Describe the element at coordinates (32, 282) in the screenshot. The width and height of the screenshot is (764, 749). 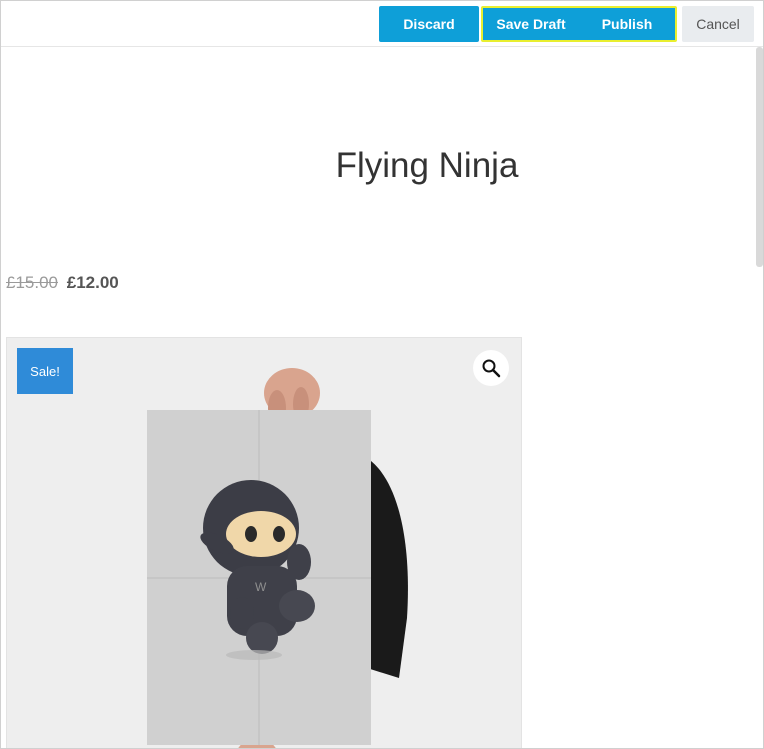
I see `old-price: £15.00` at that location.